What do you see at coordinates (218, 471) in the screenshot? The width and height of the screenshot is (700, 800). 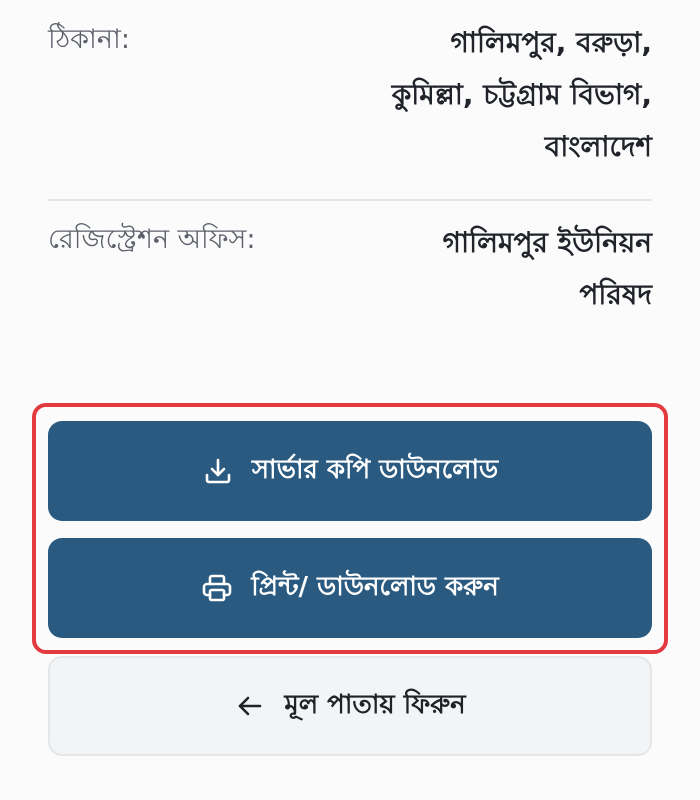 I see `download-icon` at bounding box center [218, 471].